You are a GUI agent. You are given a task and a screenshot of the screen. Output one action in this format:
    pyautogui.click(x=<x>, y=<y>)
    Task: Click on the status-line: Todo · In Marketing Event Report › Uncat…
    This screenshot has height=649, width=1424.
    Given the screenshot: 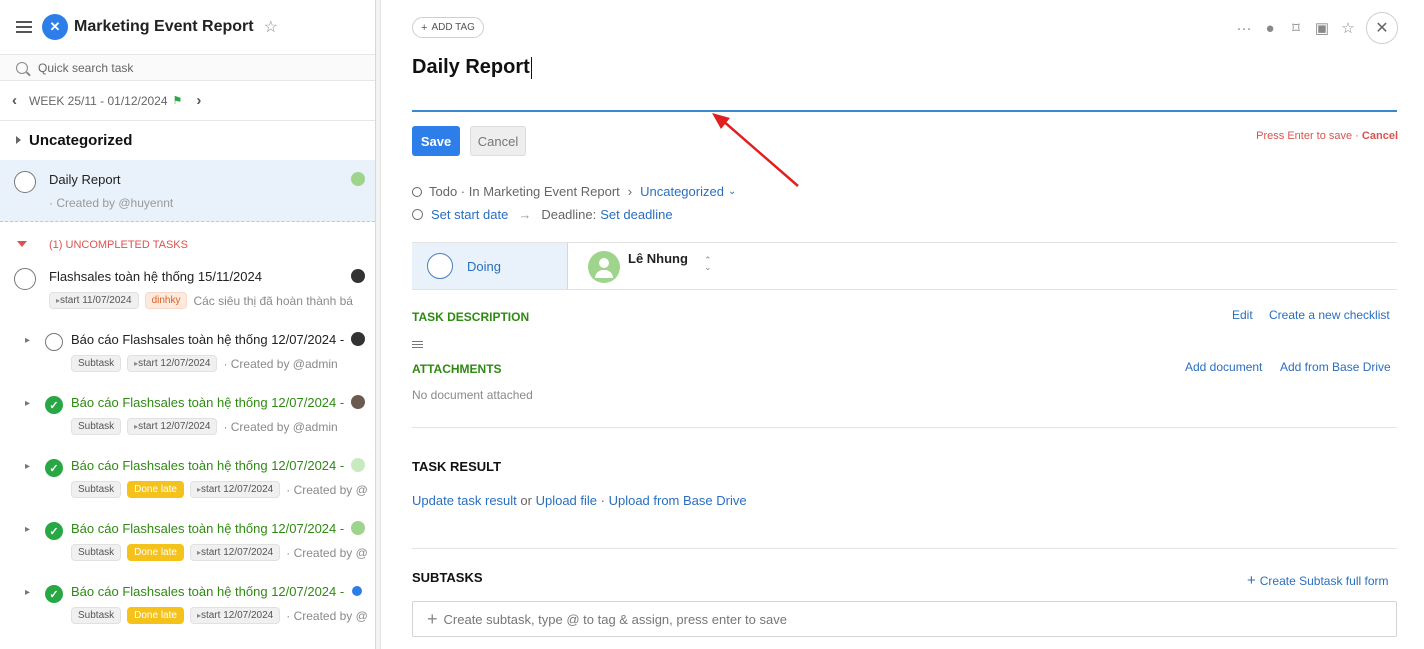 What is the action you would take?
    pyautogui.click(x=574, y=191)
    